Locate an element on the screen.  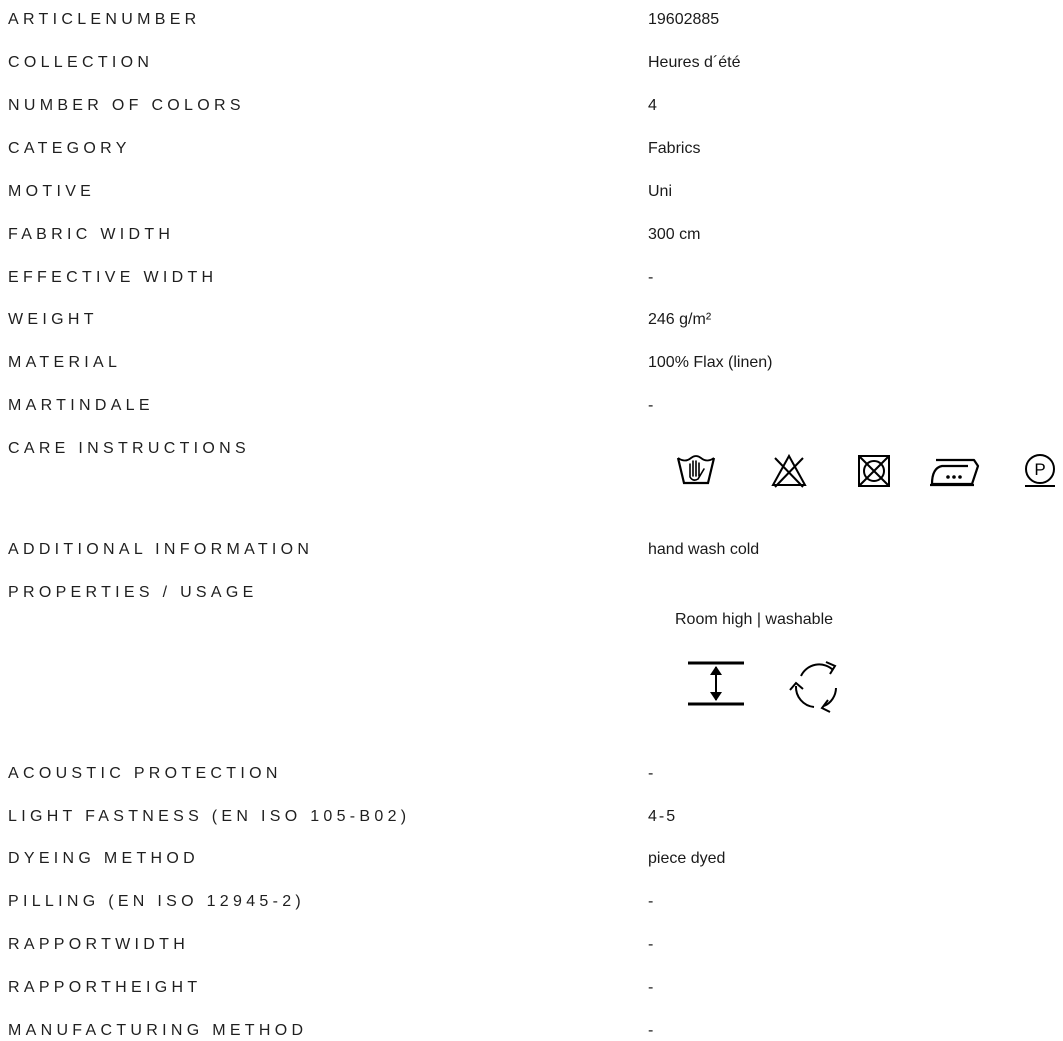
value-number-of-colors: 4 is located at coordinates (652, 105).